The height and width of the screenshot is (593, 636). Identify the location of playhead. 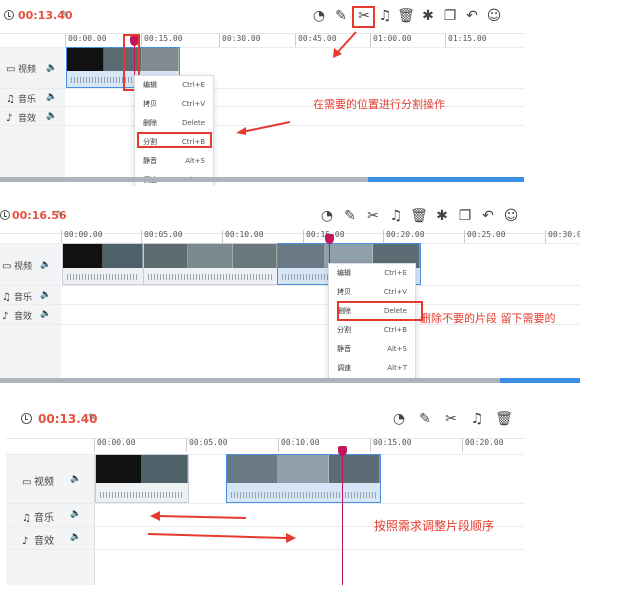
(342, 515).